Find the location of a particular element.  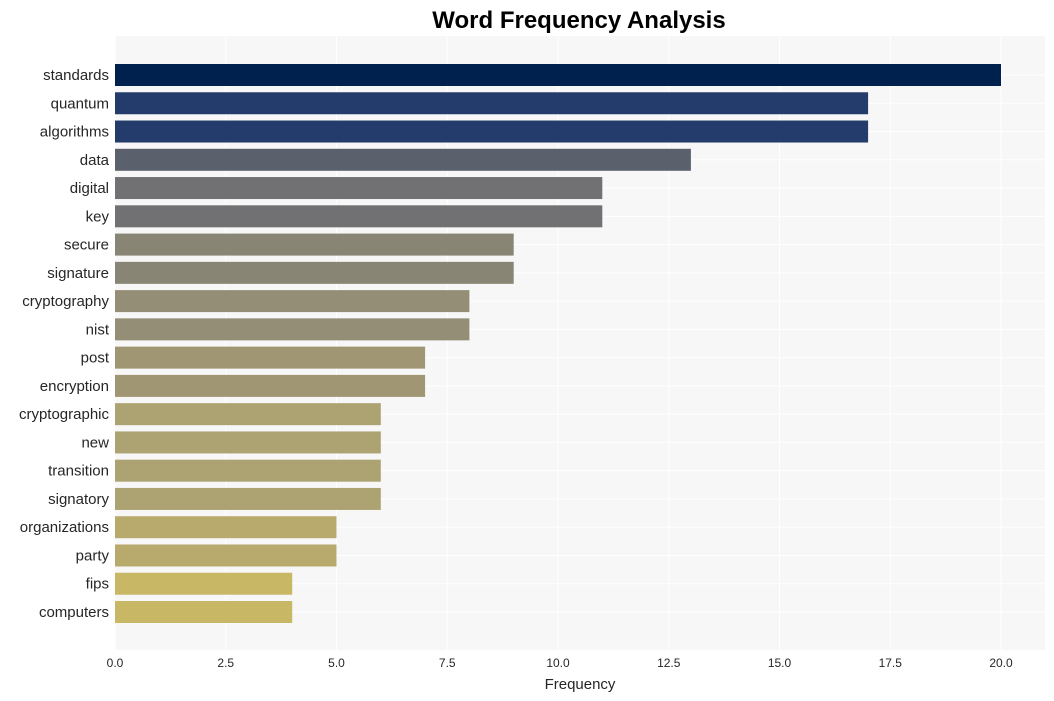

y-tick-label-data: data is located at coordinates (95, 160).